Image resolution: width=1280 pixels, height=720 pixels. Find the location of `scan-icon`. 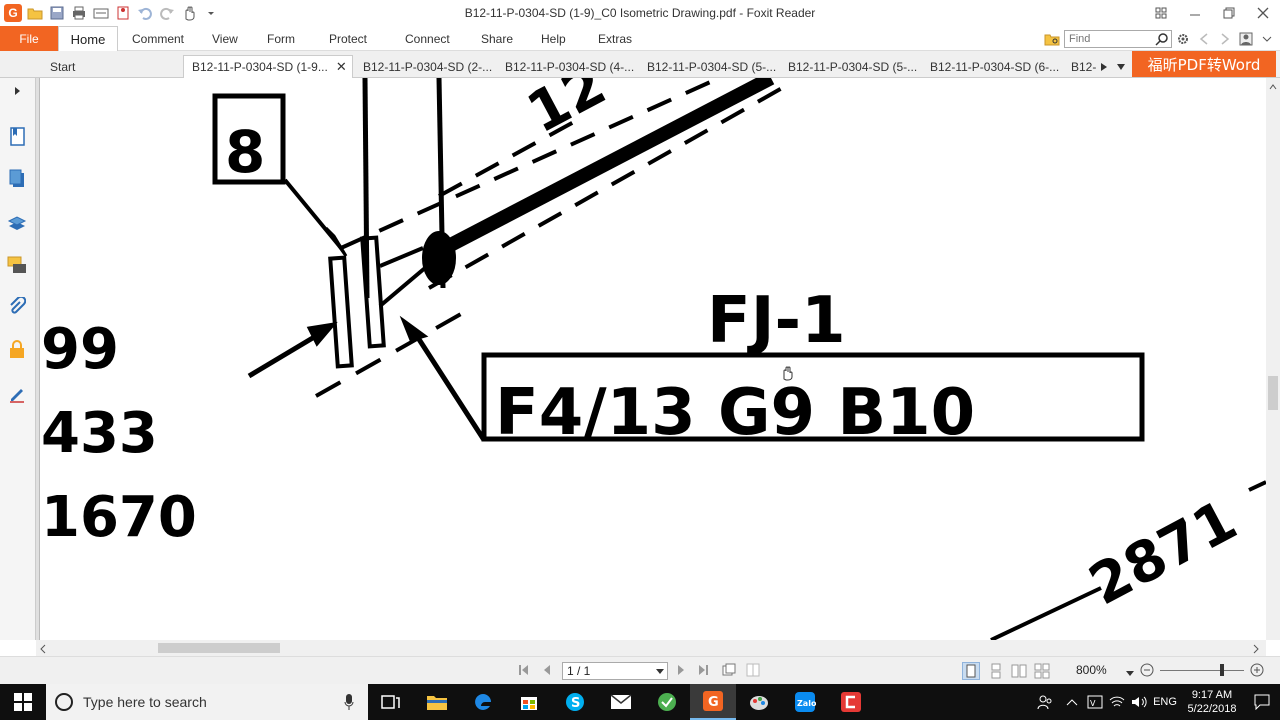

scan-icon is located at coordinates (101, 13).